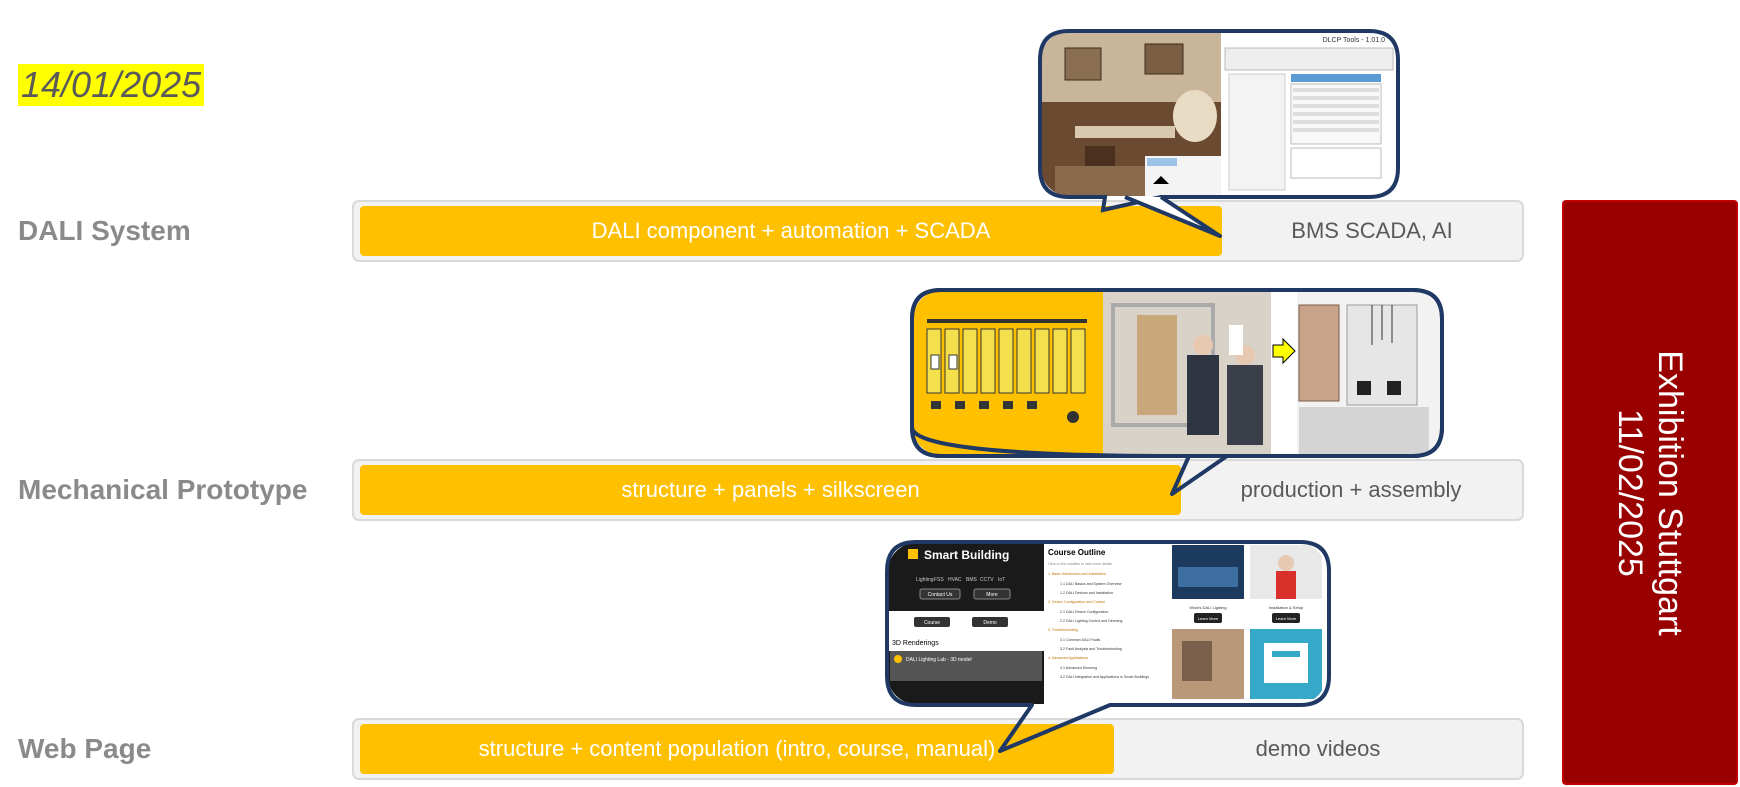  Describe the element at coordinates (990, 623) in the screenshot. I see `web-button-demo: Demo` at that location.